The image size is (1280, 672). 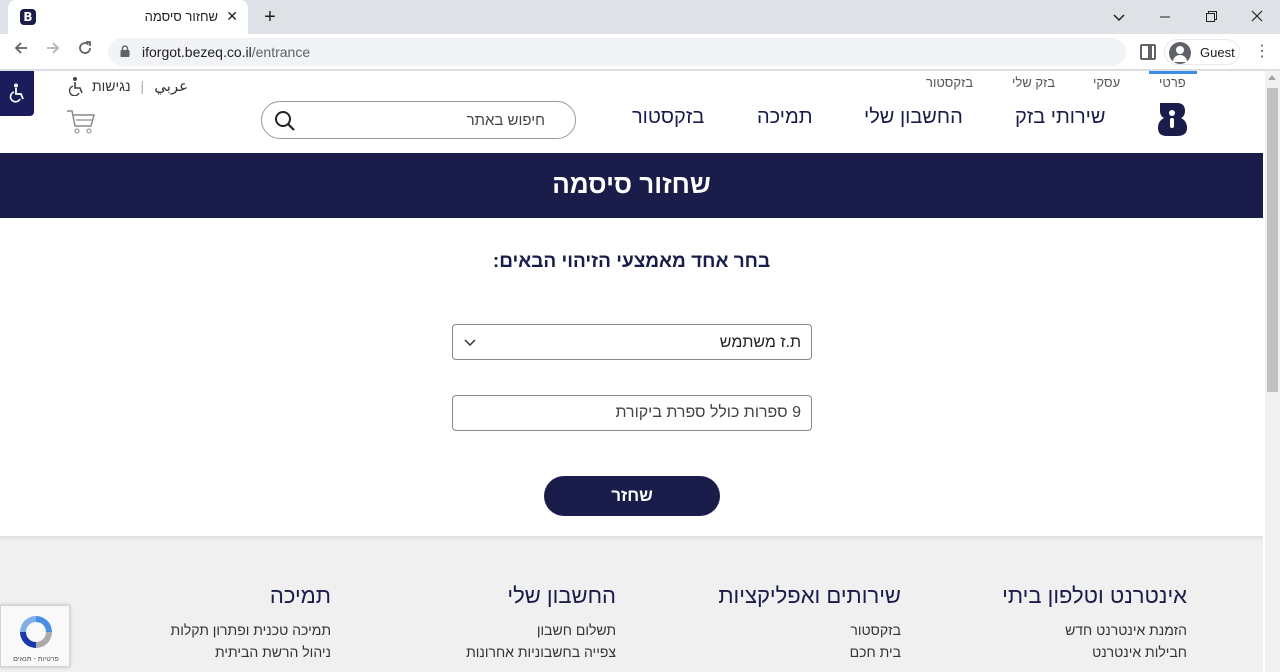 I want to click on footer-heading: שירותים ואפליקציות, so click(x=809, y=595).